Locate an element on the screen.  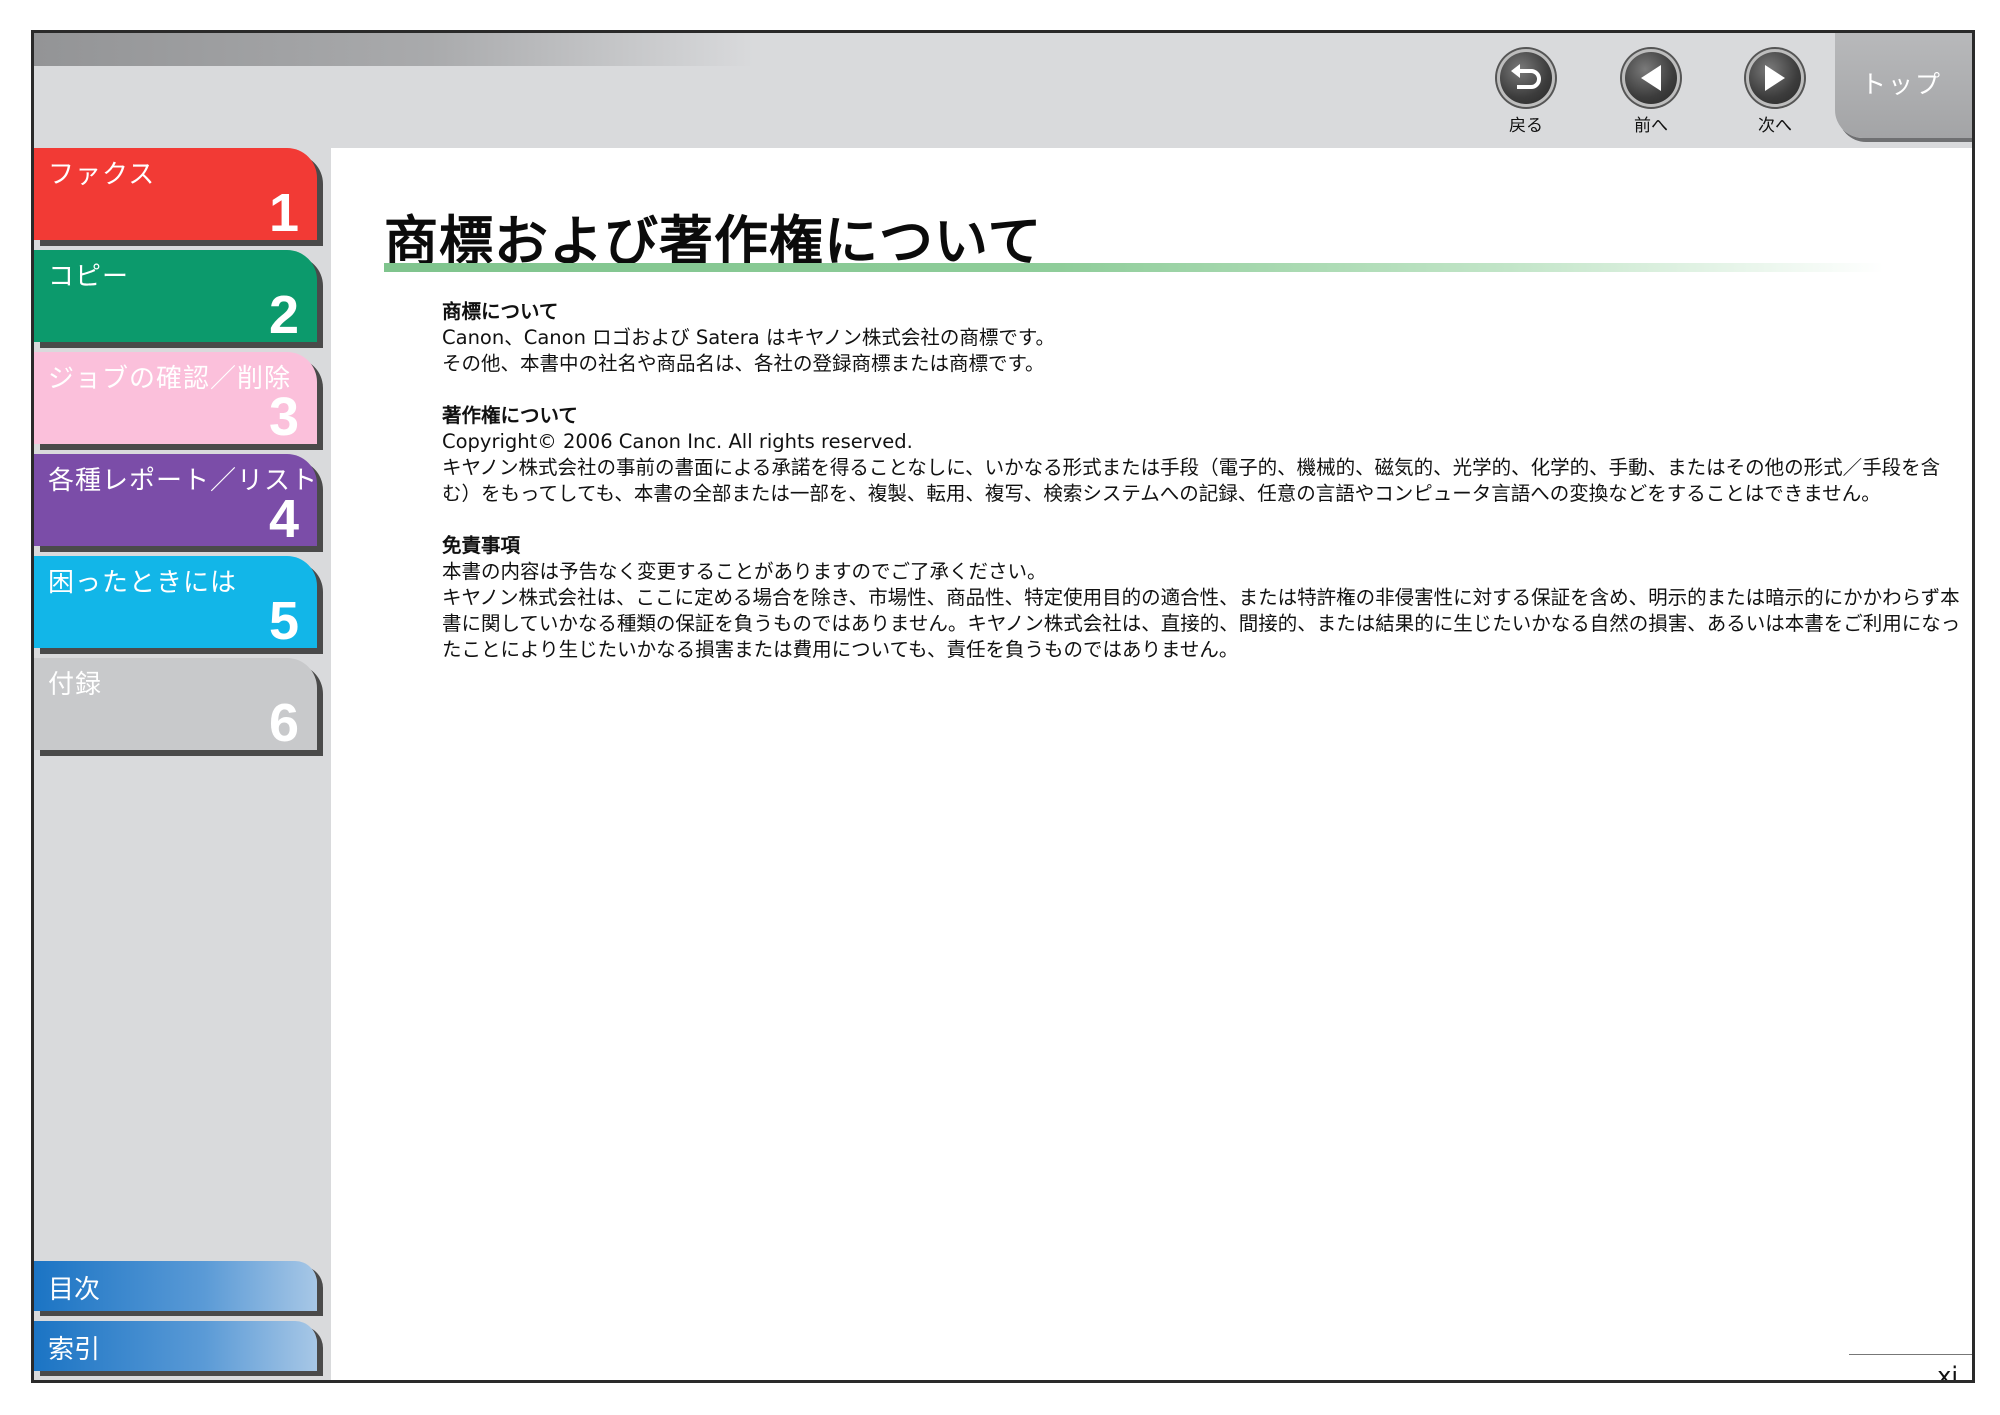
chapter-label: 付録 is located at coordinates (75, 685).